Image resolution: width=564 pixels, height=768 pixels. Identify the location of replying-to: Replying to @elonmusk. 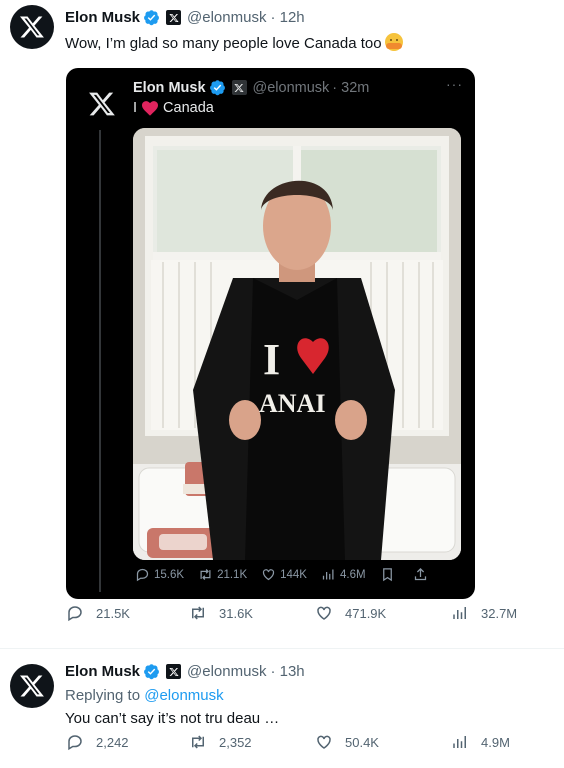
(144, 695).